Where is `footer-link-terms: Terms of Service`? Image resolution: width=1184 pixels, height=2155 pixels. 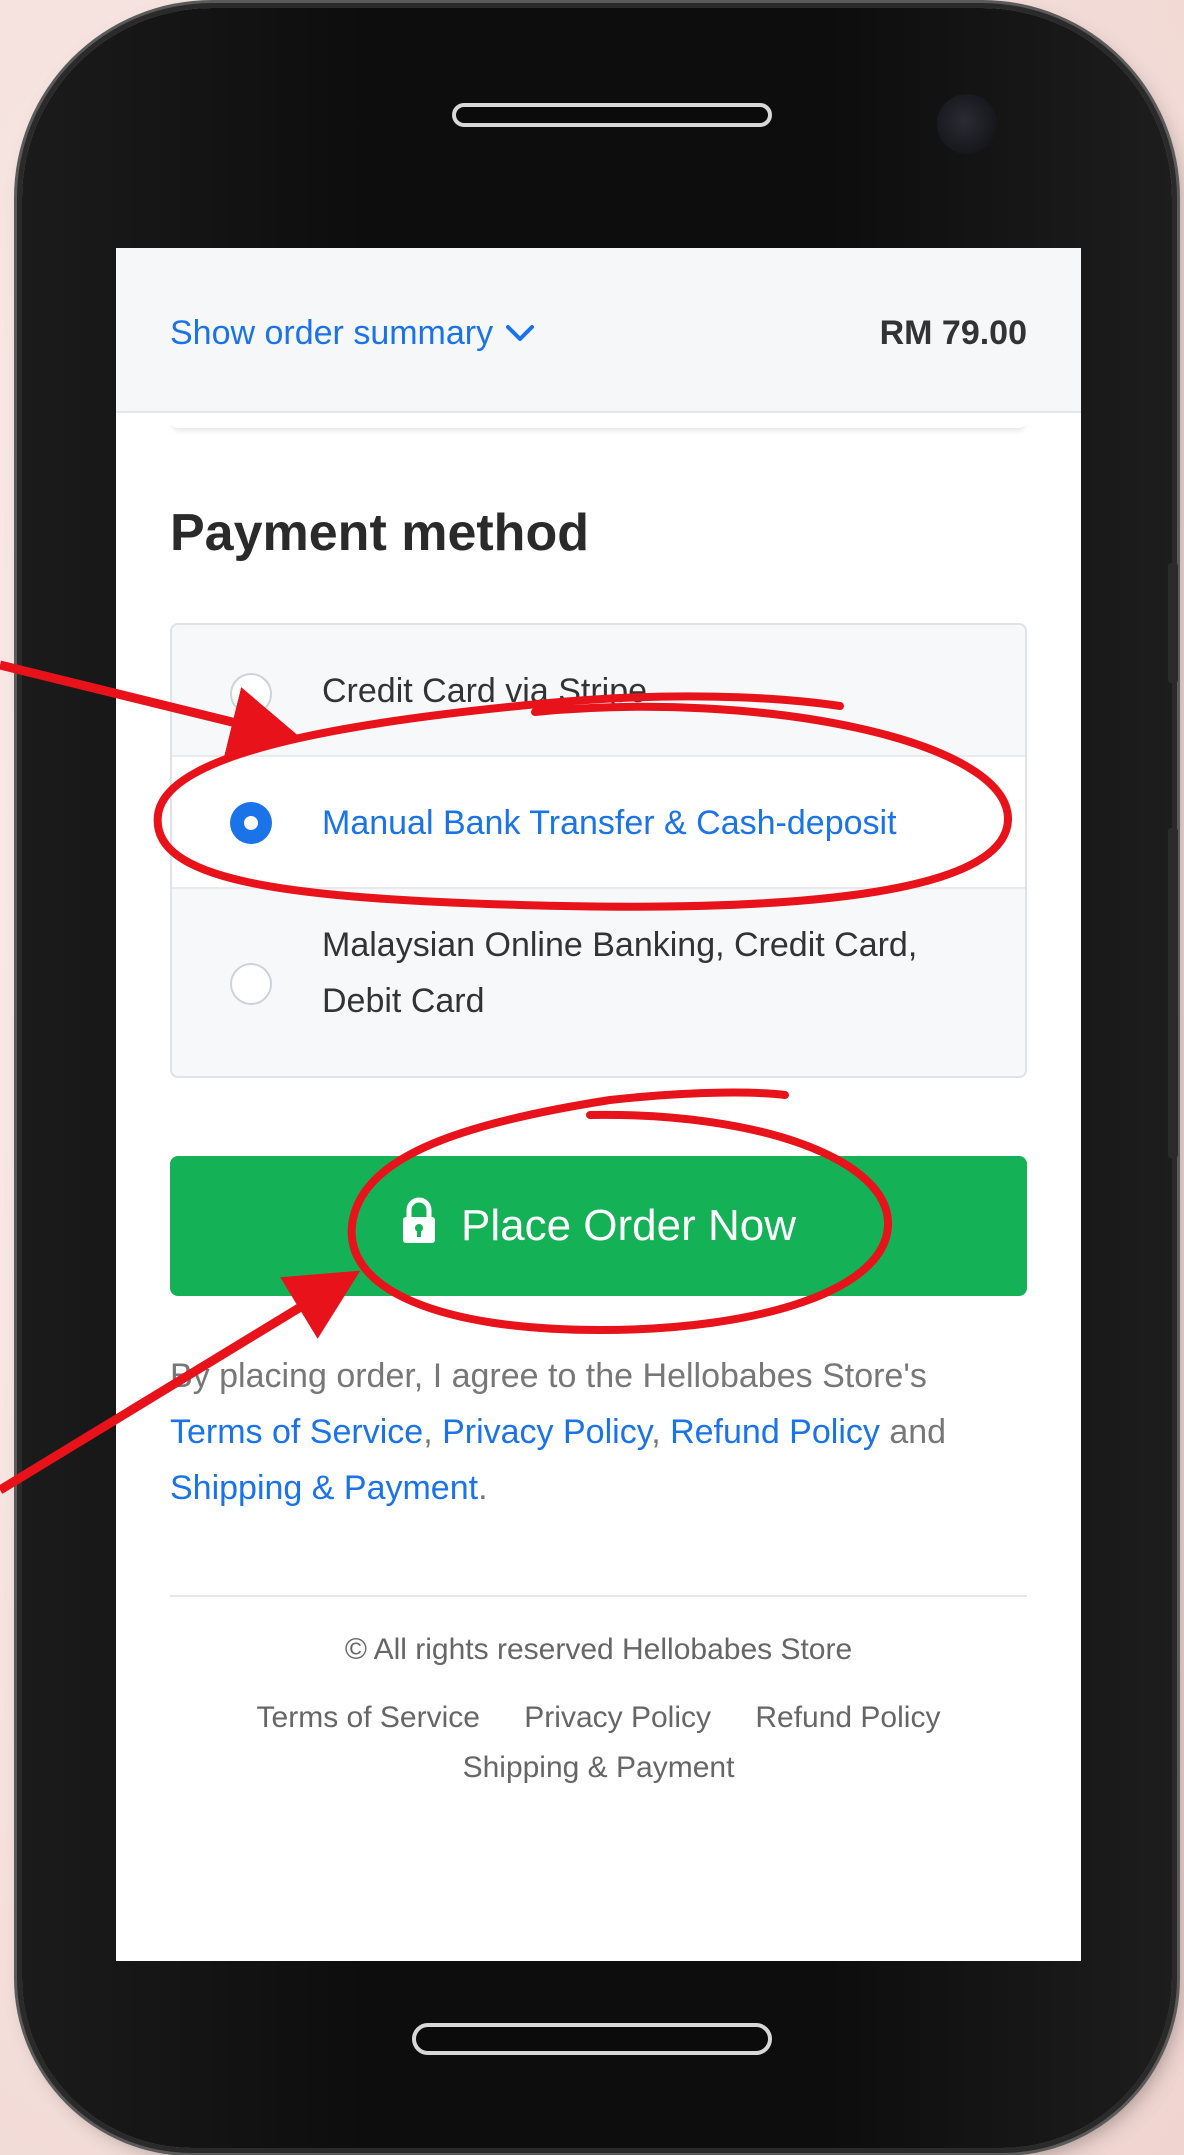 footer-link-terms: Terms of Service is located at coordinates (368, 1717).